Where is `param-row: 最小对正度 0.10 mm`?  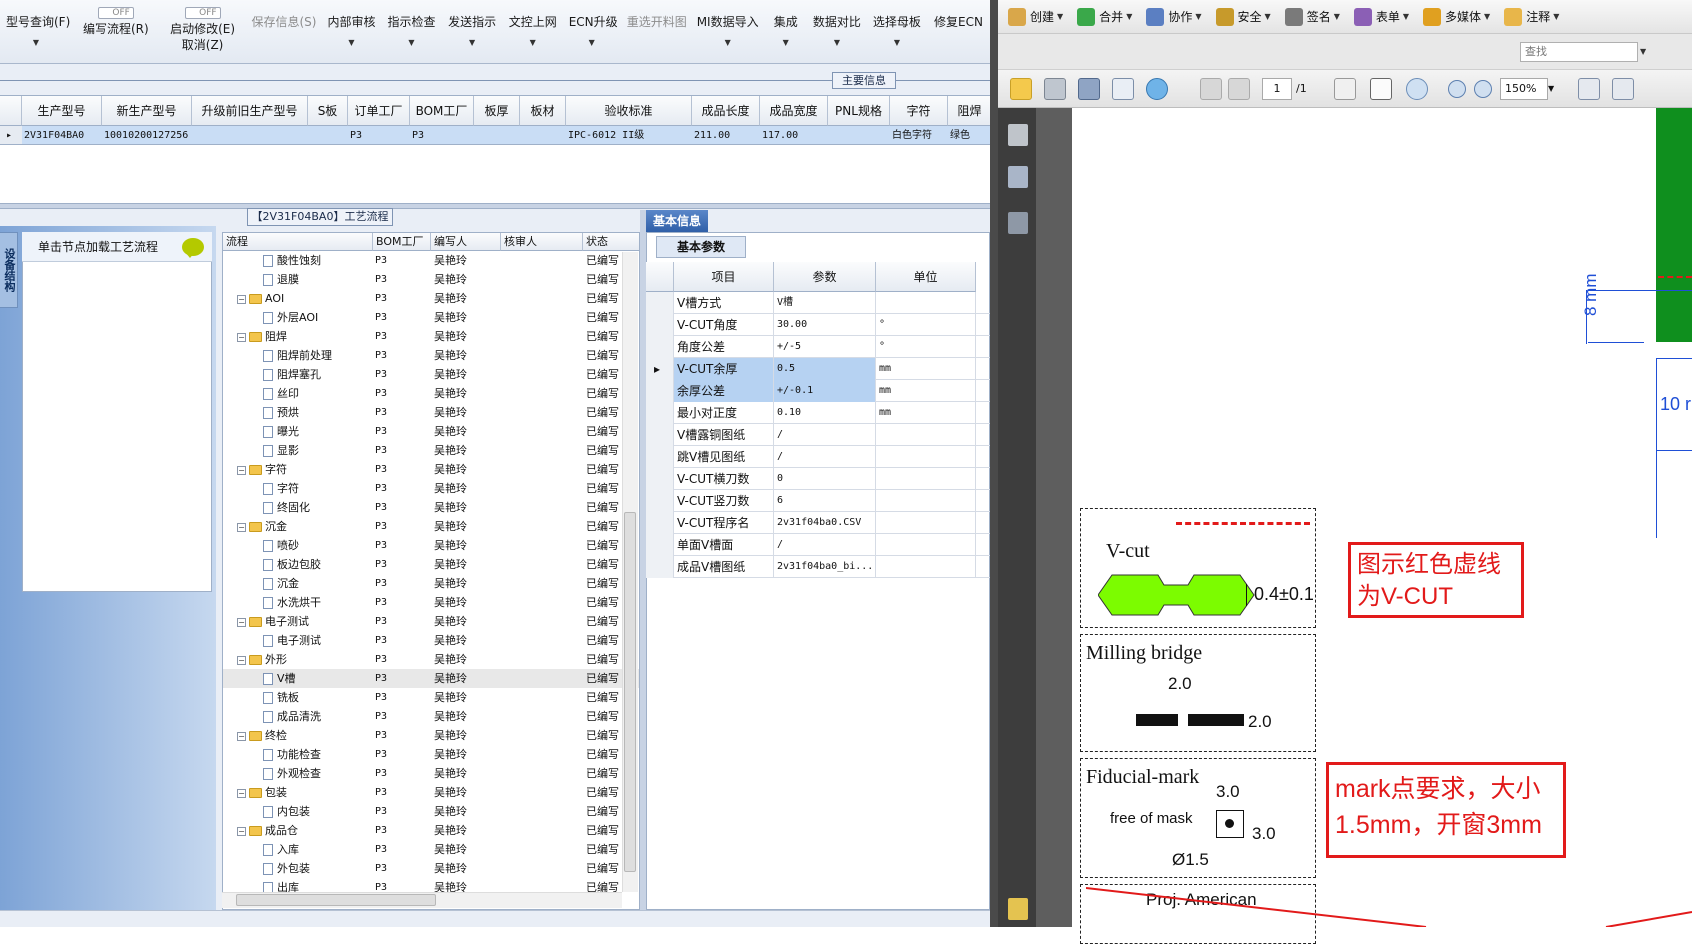
param-row: 最小对正度 0.10 mm is located at coordinates (818, 413).